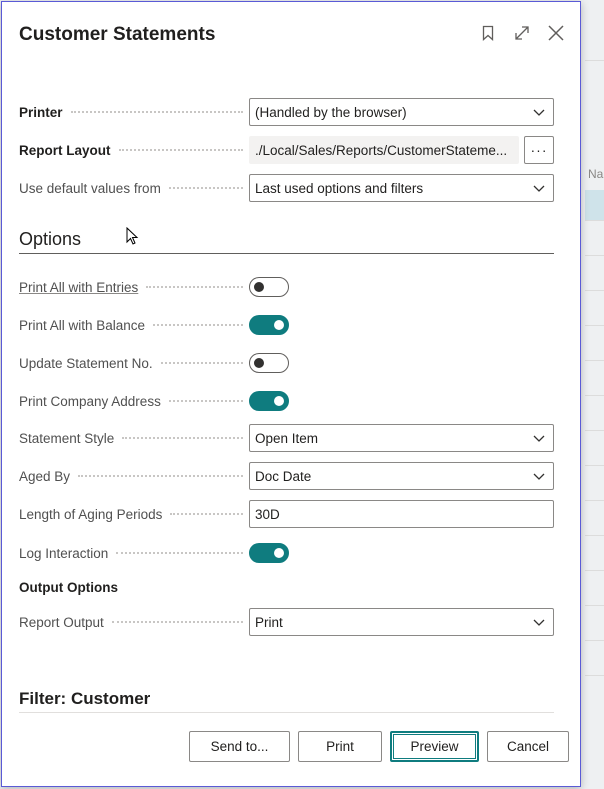  I want to click on aged-by-select: Doc Date, so click(401, 476).